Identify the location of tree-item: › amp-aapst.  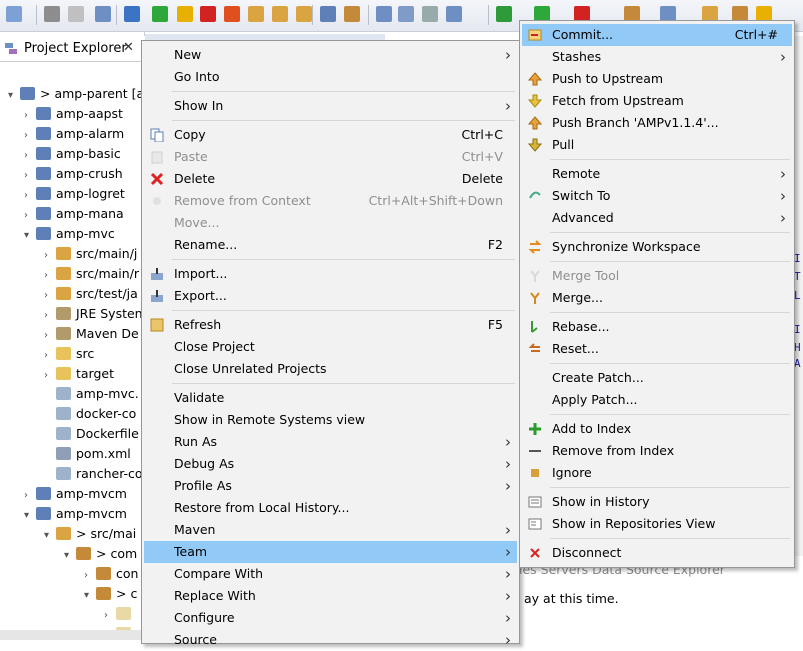
(73, 114).